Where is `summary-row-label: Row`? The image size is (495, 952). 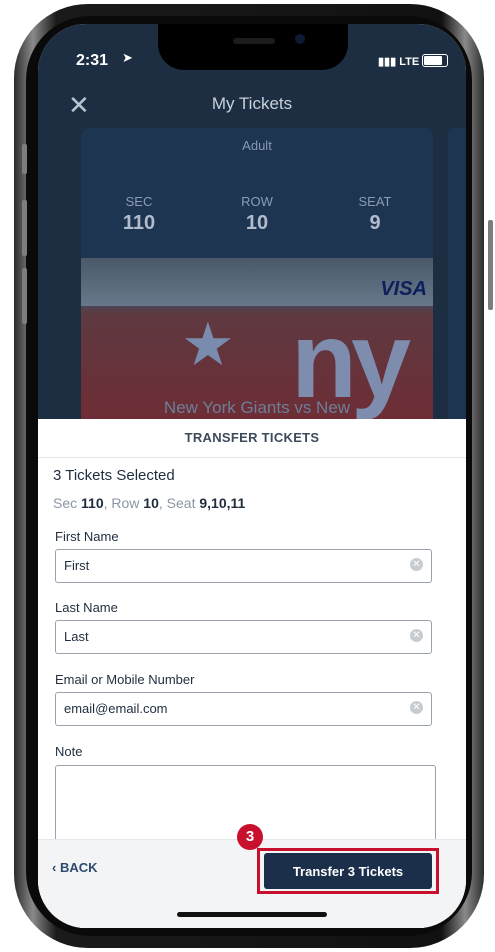
summary-row-label: Row is located at coordinates (125, 503).